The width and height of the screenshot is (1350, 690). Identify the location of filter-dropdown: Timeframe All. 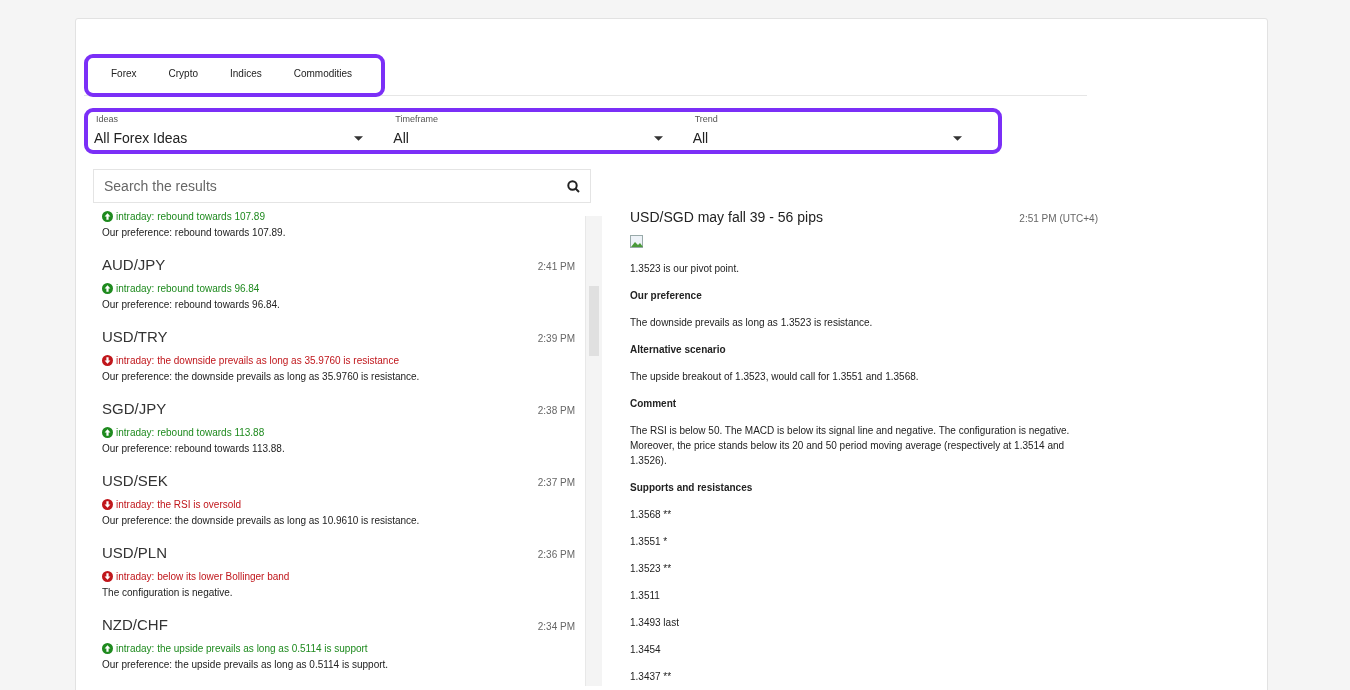
(543, 130).